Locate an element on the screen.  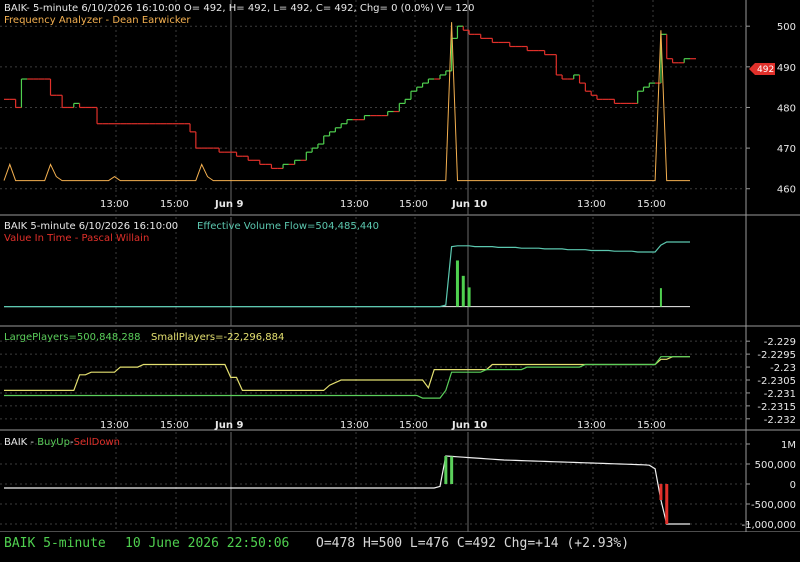
players-axis-label: -2.231 is located at coordinates (780, 394).